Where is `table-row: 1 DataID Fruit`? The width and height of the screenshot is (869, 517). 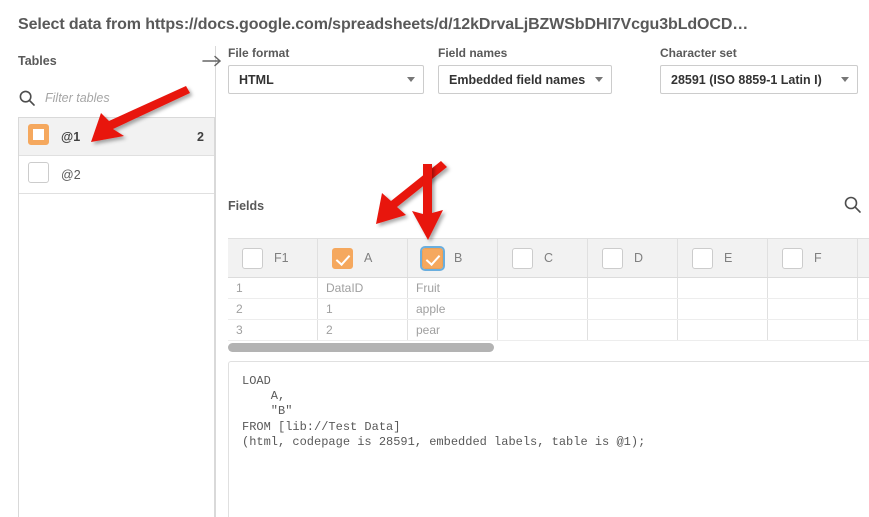
table-row: 1 DataID Fruit is located at coordinates (548, 288).